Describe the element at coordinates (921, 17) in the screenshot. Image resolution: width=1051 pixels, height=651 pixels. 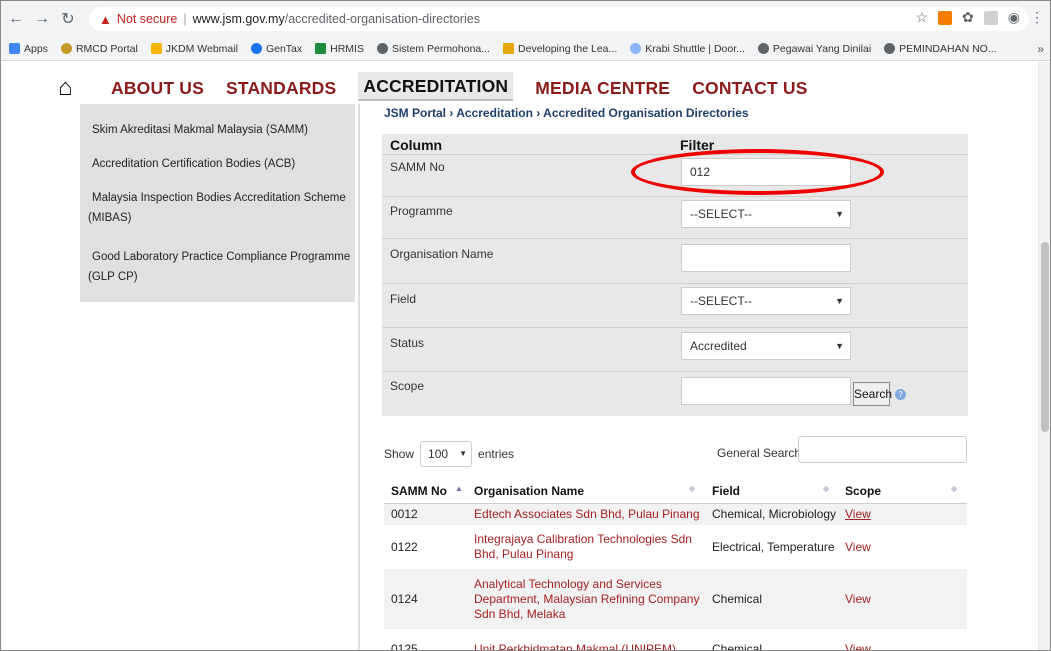
I see `star-icon: ☆` at that location.